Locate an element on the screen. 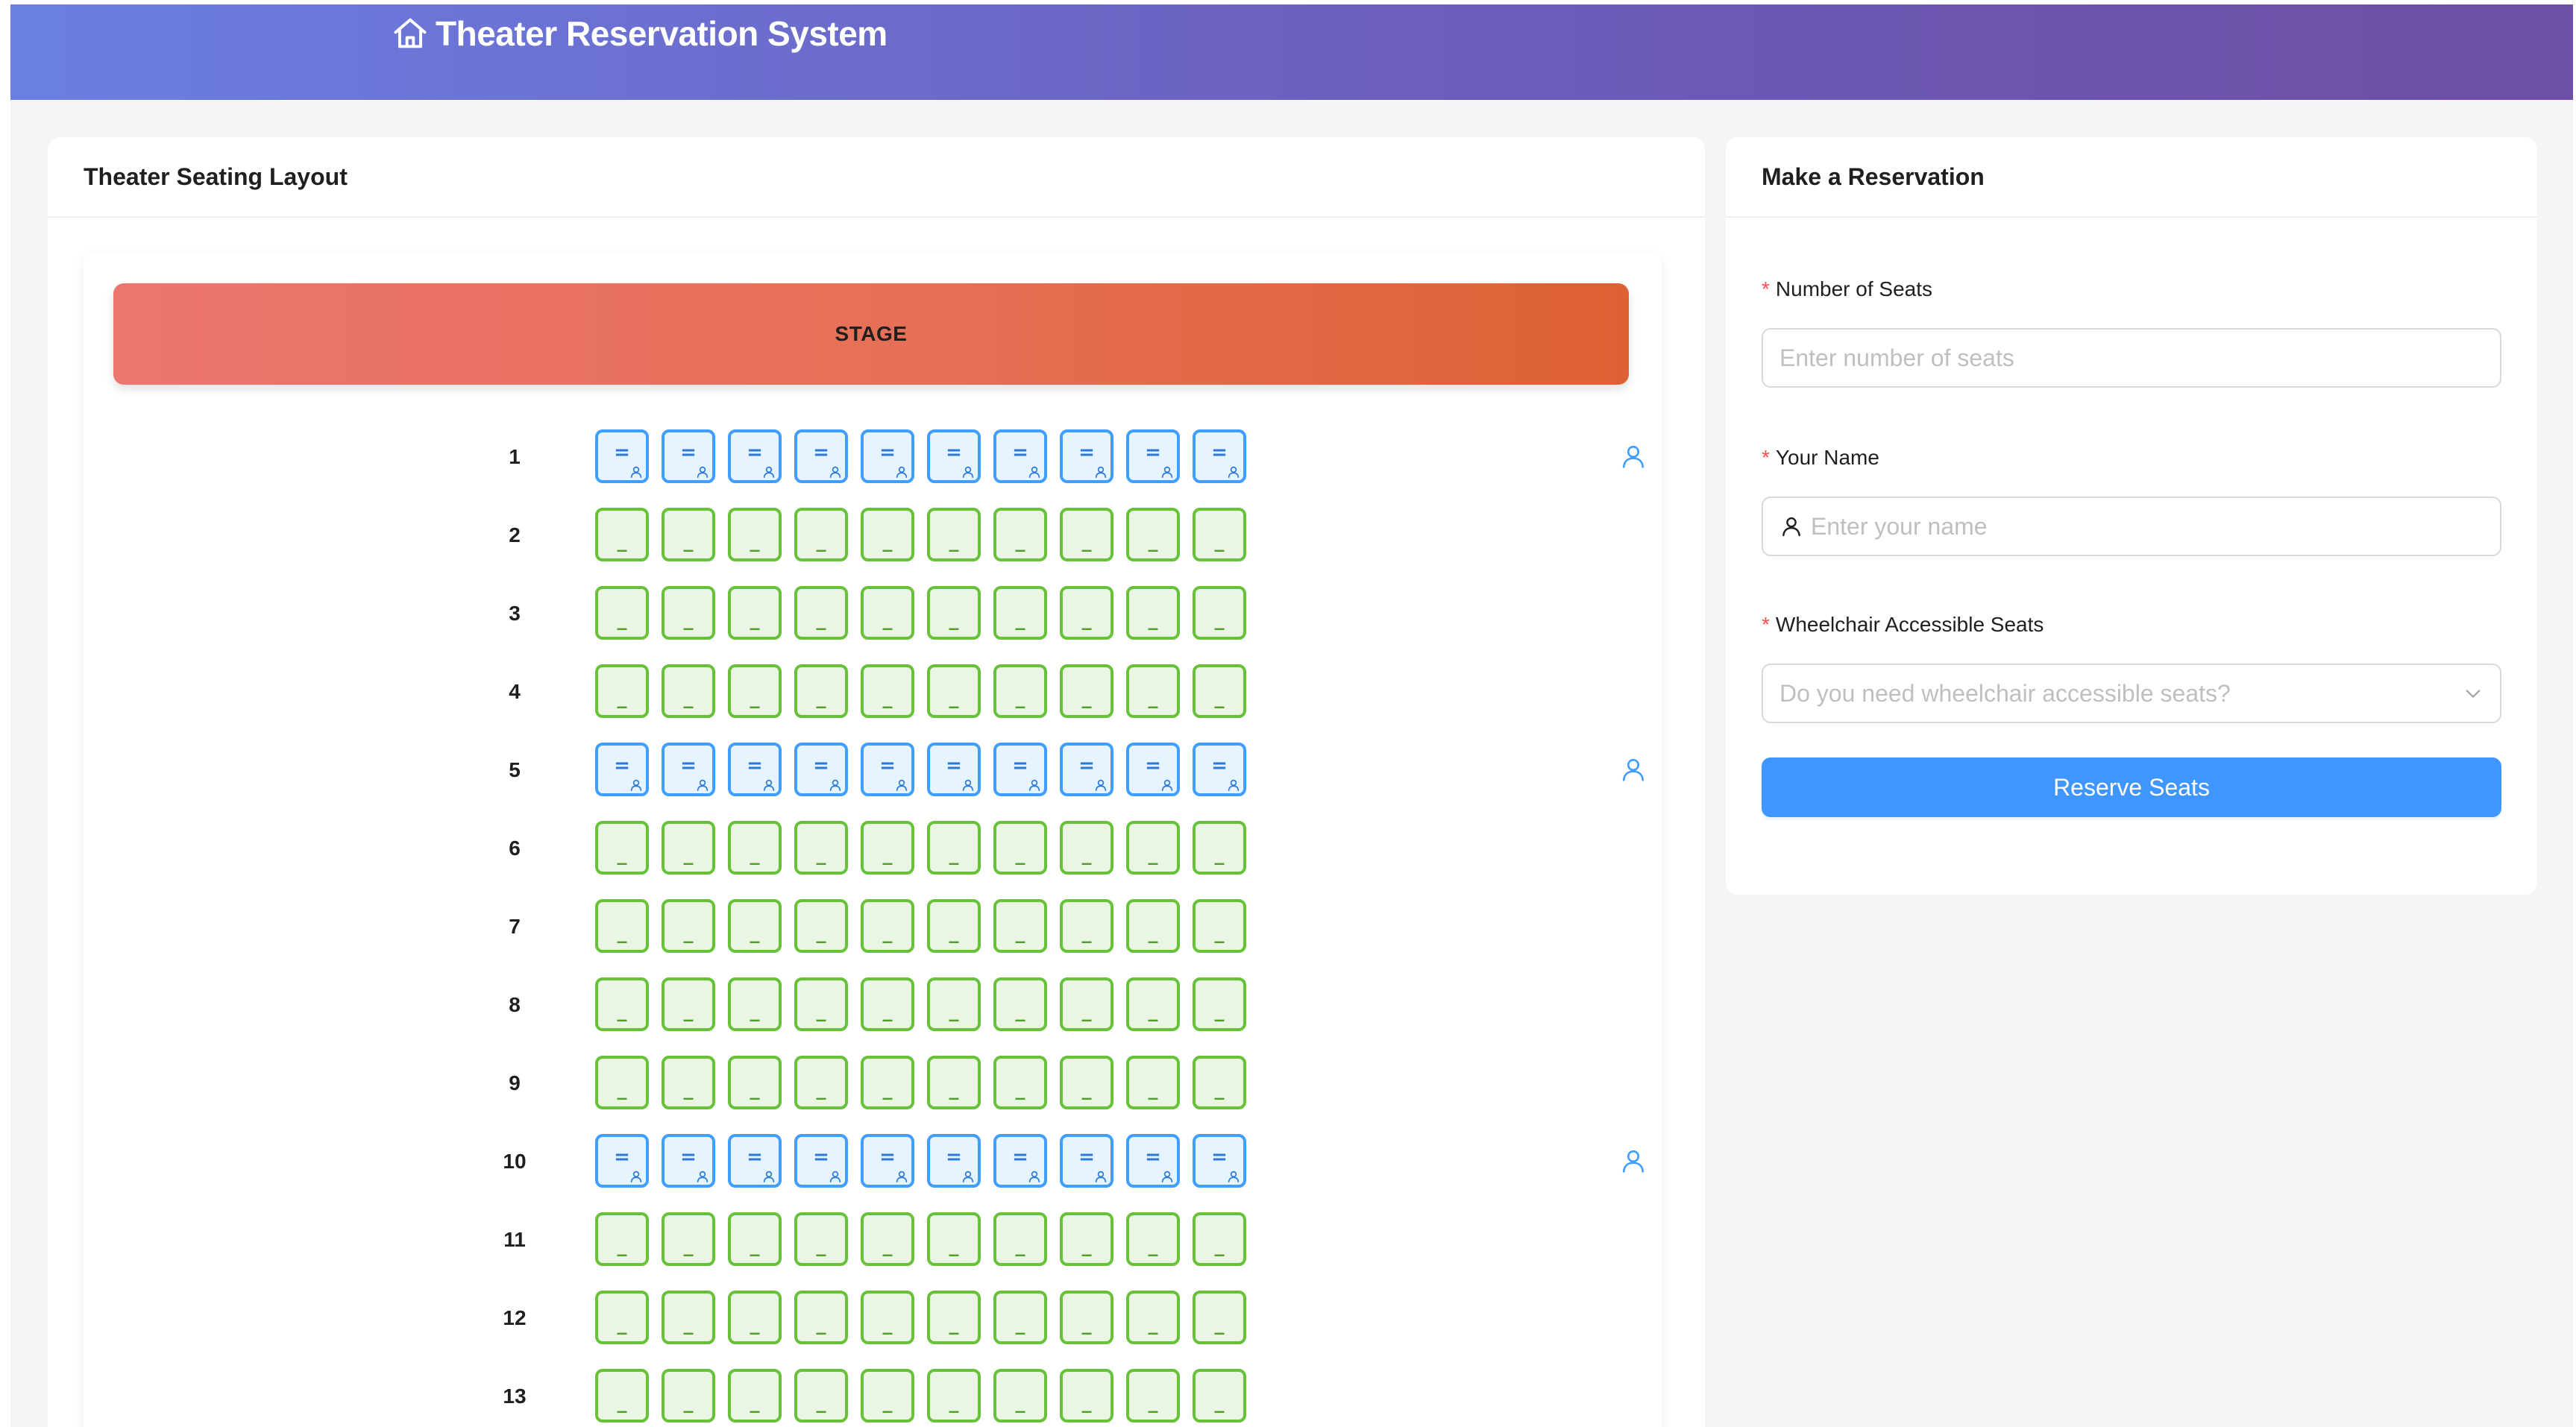  reserve-seats-button: Reserve Seats is located at coordinates (2132, 787).